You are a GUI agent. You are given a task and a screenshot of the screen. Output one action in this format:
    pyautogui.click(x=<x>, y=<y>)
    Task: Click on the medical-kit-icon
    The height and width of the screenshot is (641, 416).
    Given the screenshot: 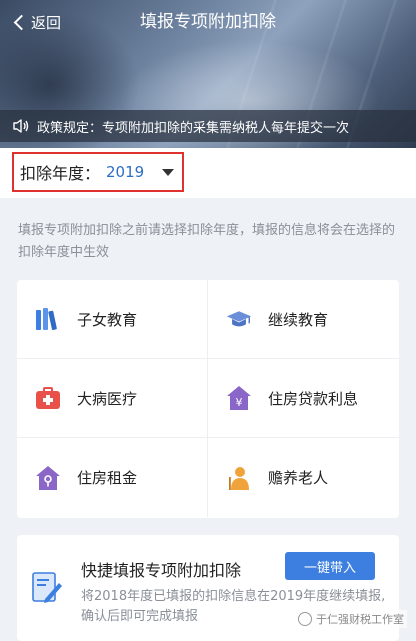 What is the action you would take?
    pyautogui.click(x=48, y=398)
    